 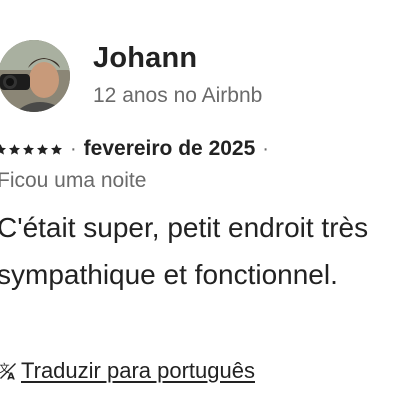 I want to click on rating-stars, so click(x=31, y=149).